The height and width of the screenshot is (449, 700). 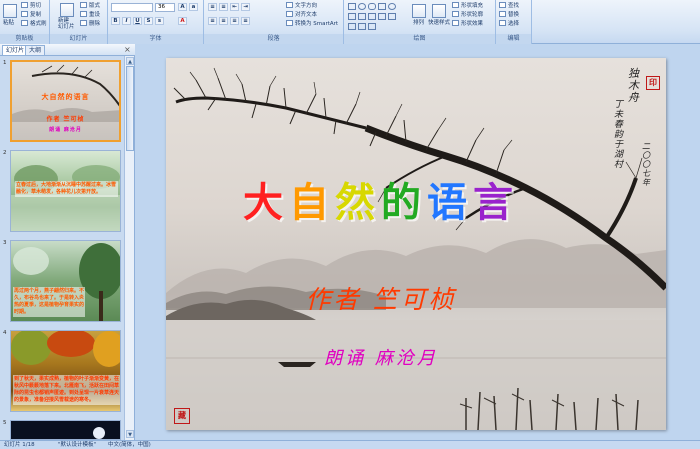 I want to click on scroll-down-icon: ▼, so click(x=130, y=434).